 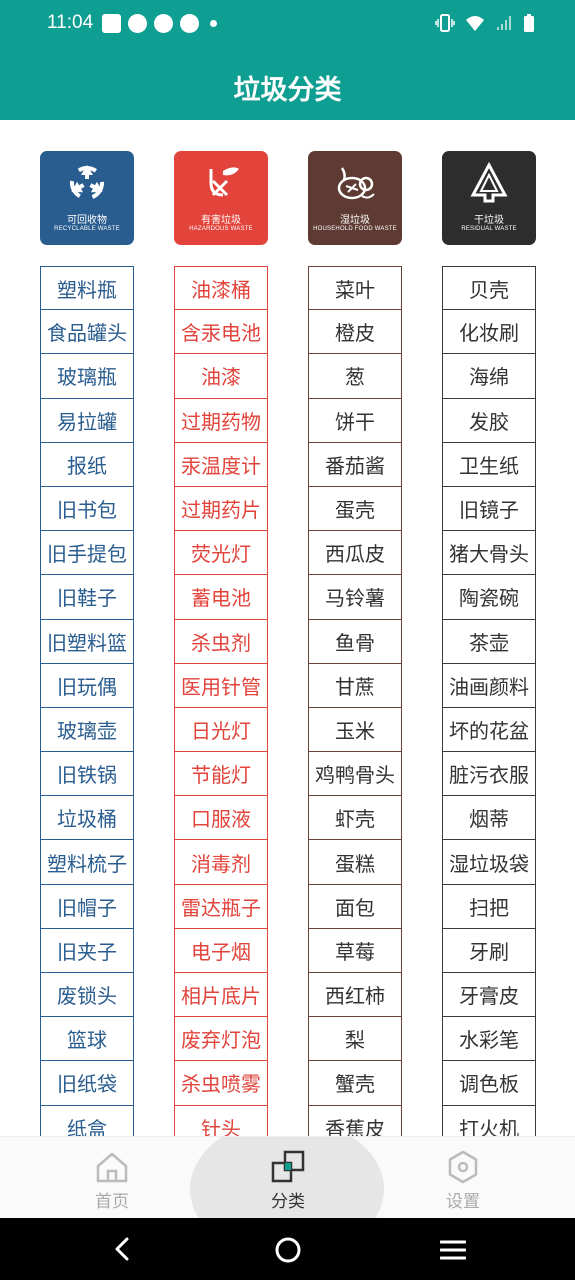 I want to click on back-icon, so click(x=122, y=1249).